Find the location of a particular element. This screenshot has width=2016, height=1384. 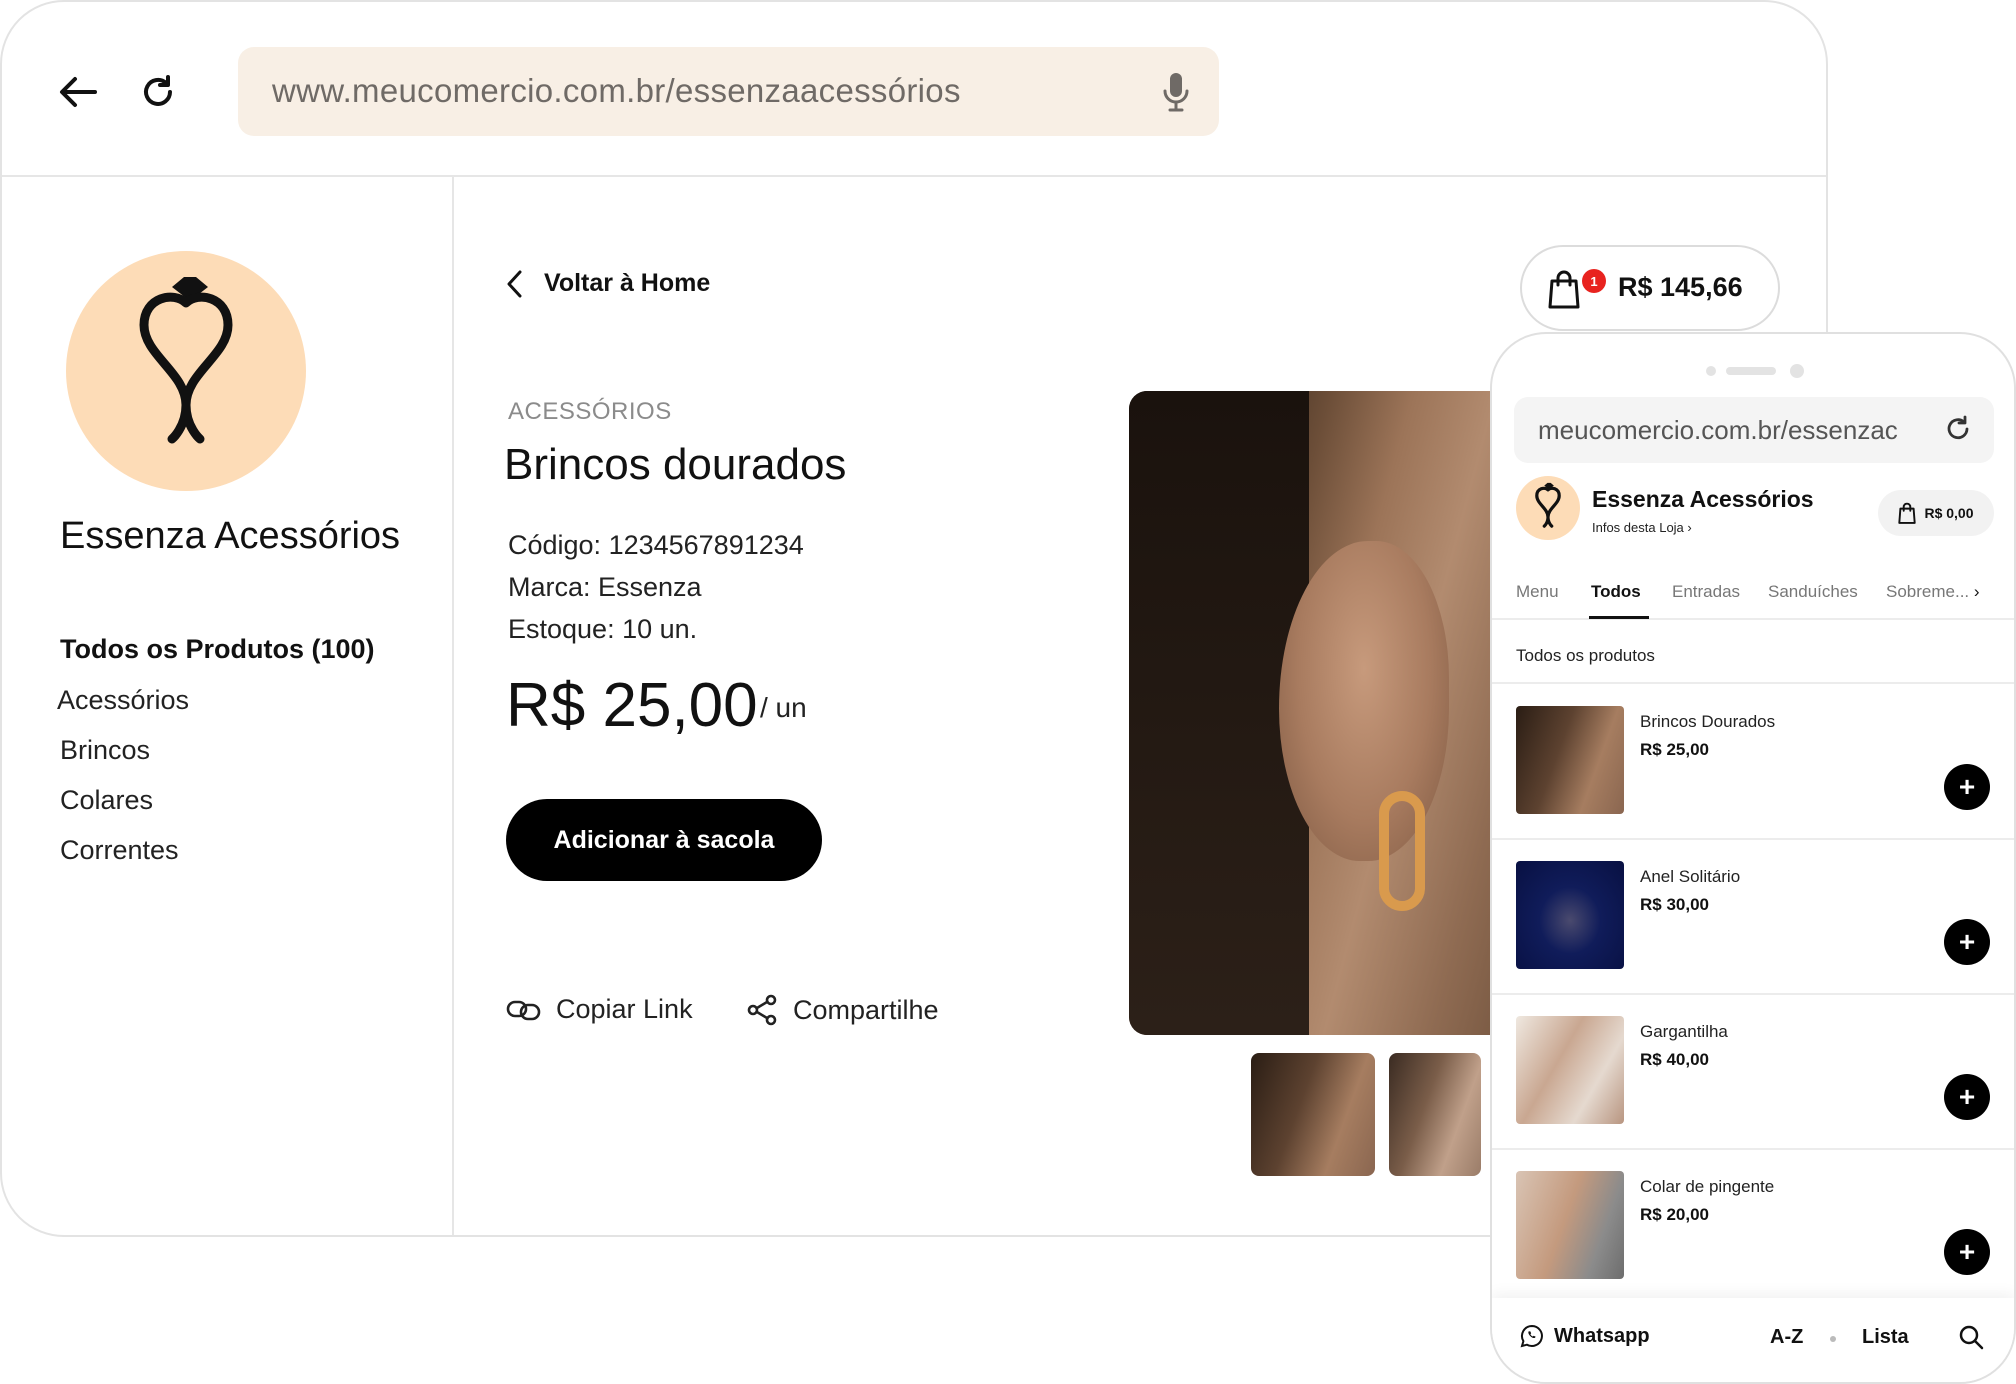

product-name: Brincos Dourados is located at coordinates (1708, 721).